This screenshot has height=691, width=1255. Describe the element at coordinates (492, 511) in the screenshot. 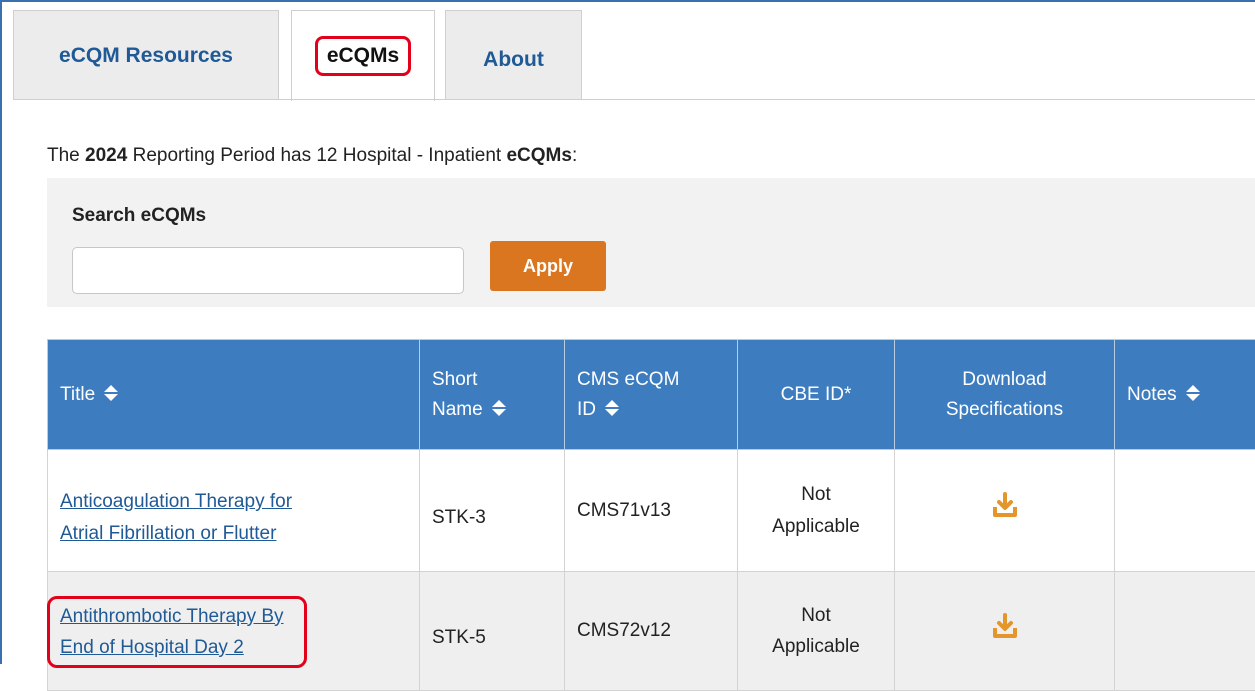

I see `cell-short-name: STK-3` at that location.